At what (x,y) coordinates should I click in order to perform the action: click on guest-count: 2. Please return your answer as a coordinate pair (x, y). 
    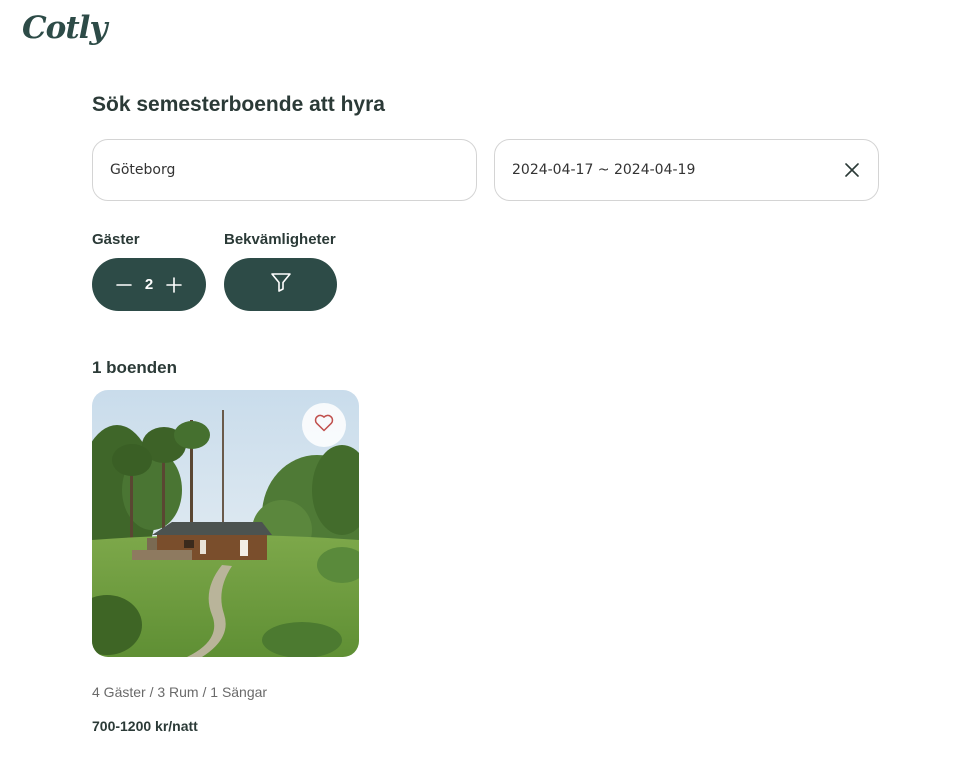
    Looking at the image, I should click on (149, 284).